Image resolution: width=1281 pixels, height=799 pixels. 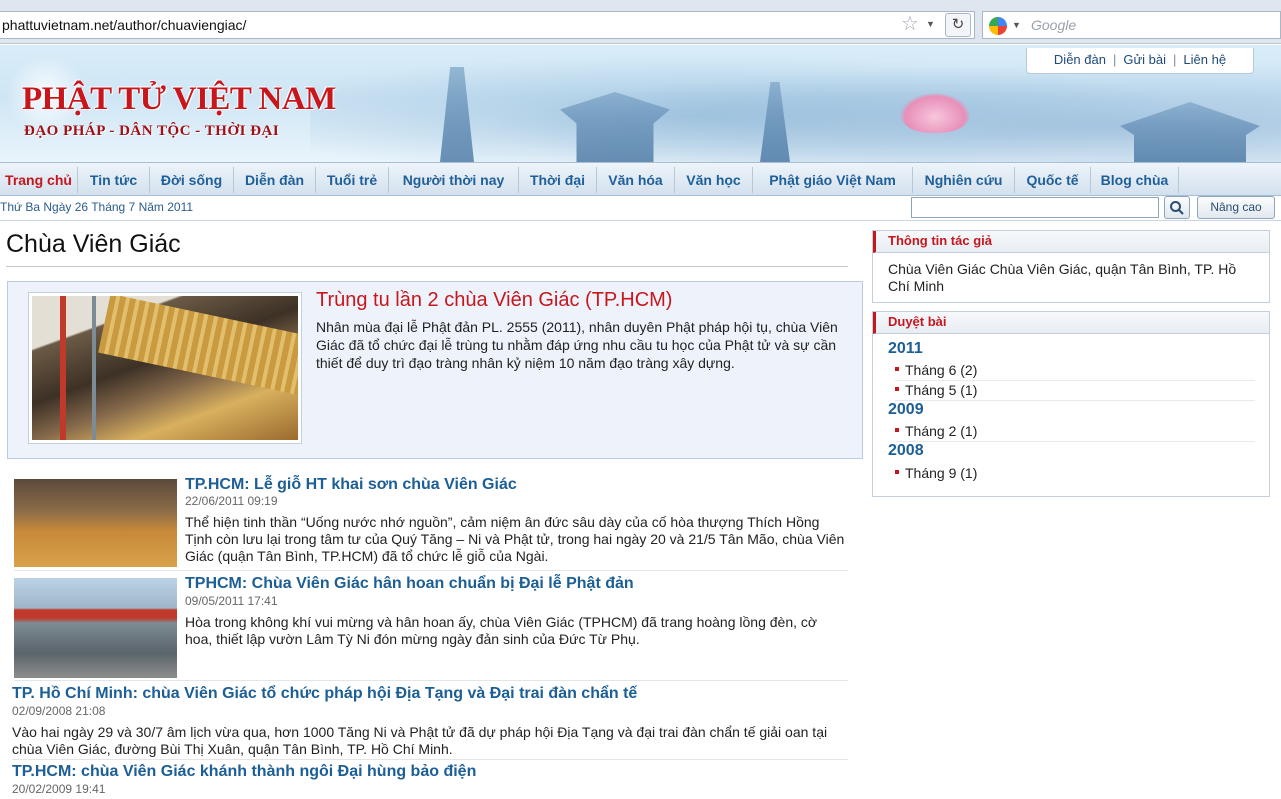 I want to click on featured-article-image, so click(x=165, y=368).